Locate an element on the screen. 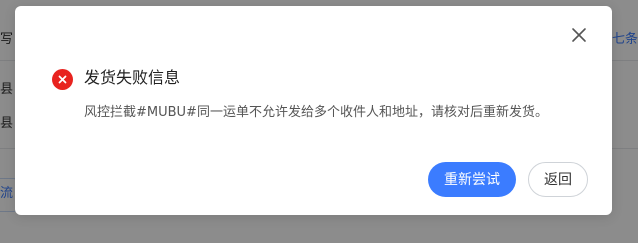 The width and height of the screenshot is (638, 243). back-button: 返回 is located at coordinates (558, 179).